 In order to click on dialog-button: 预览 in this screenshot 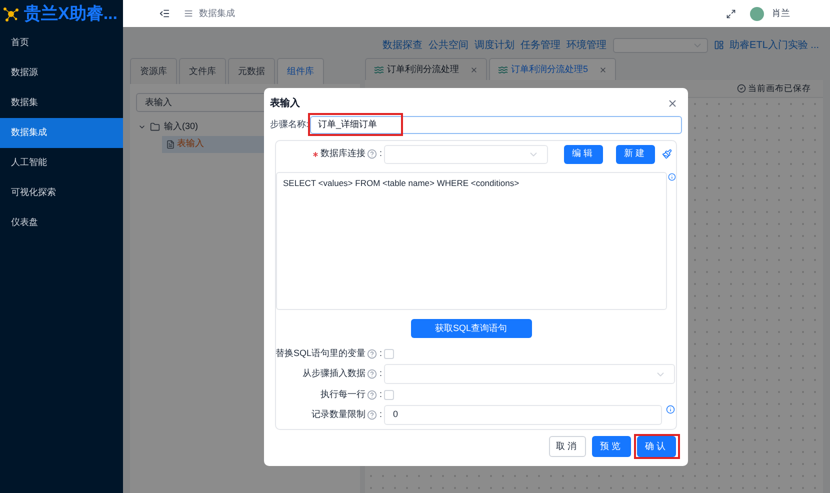, I will do `click(611, 446)`.